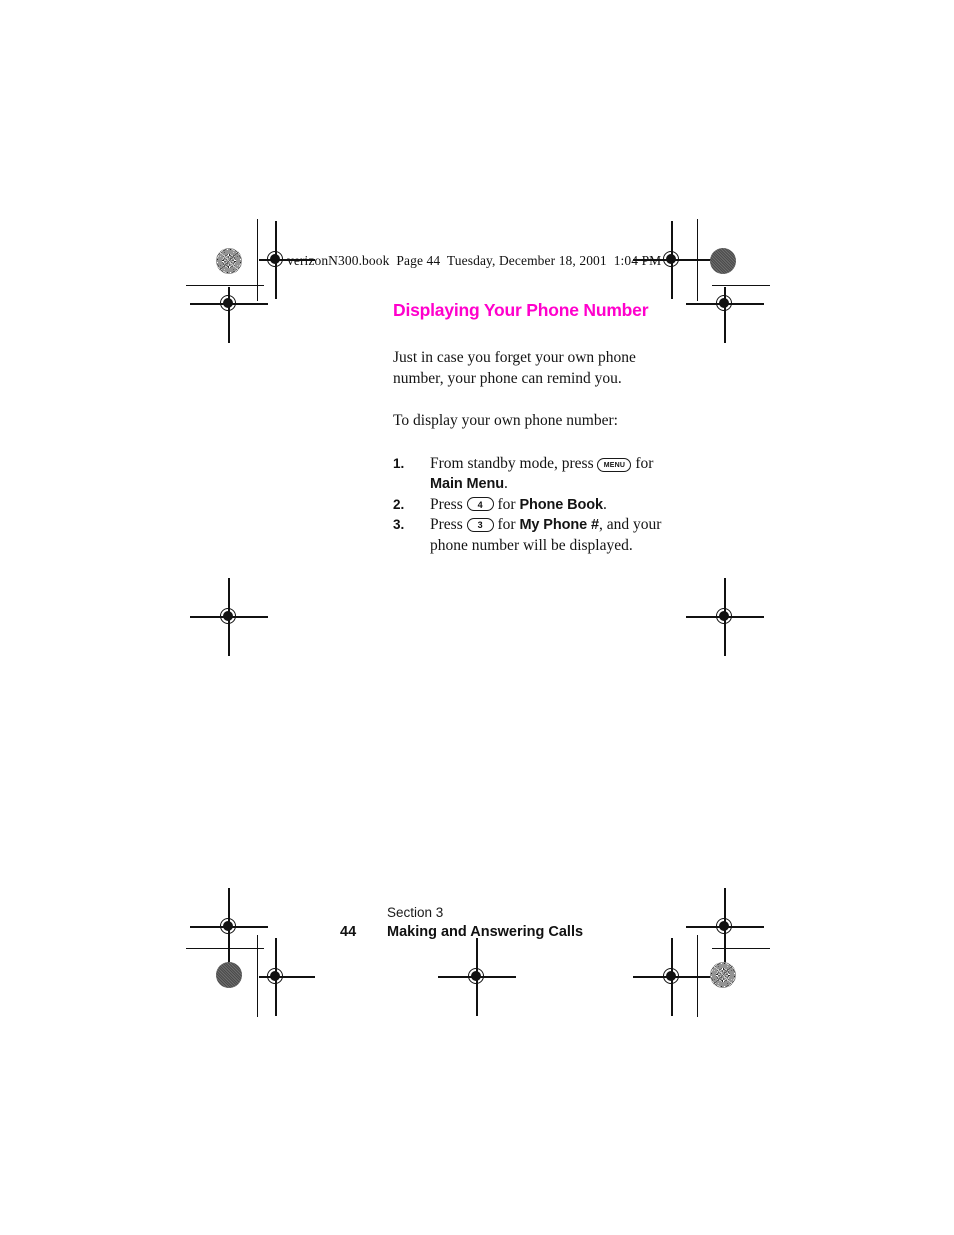  I want to click on registration-mark-middle-left, so click(229, 617).